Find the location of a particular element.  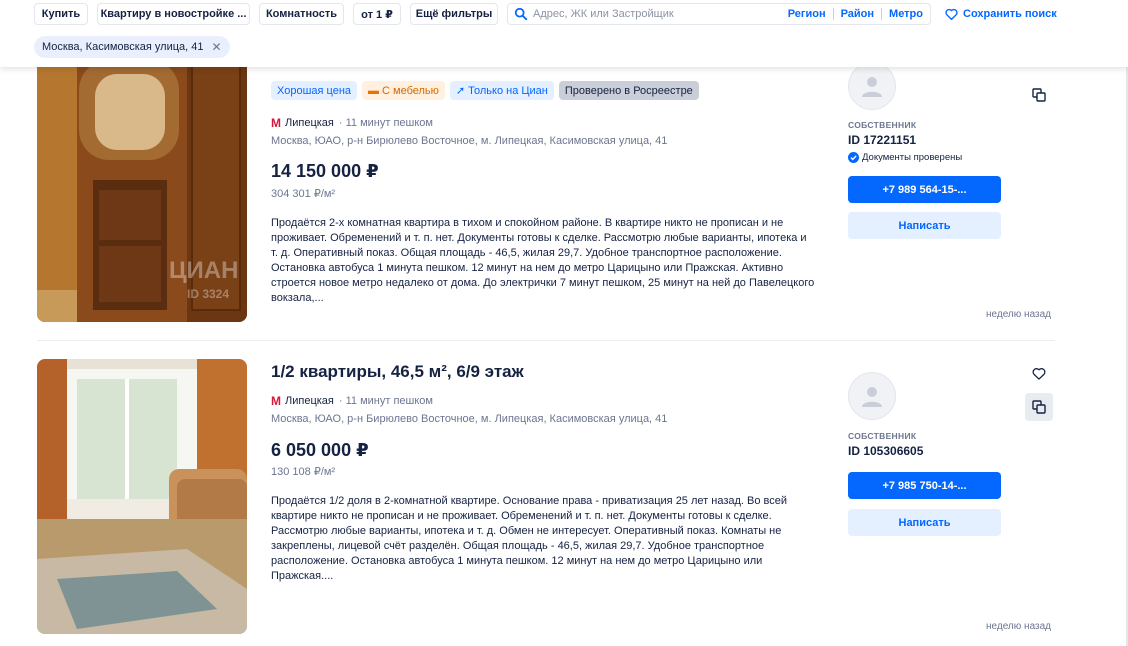

district-link: Район is located at coordinates (857, 14).